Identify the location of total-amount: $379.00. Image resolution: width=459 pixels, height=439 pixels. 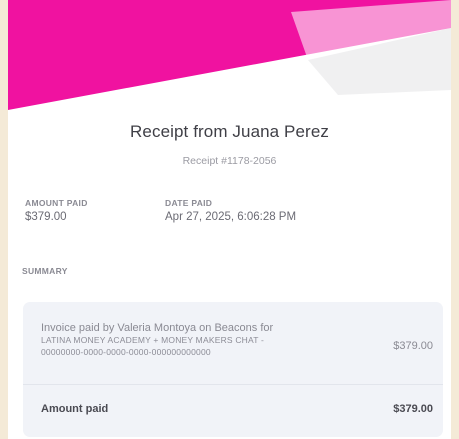
(413, 409).